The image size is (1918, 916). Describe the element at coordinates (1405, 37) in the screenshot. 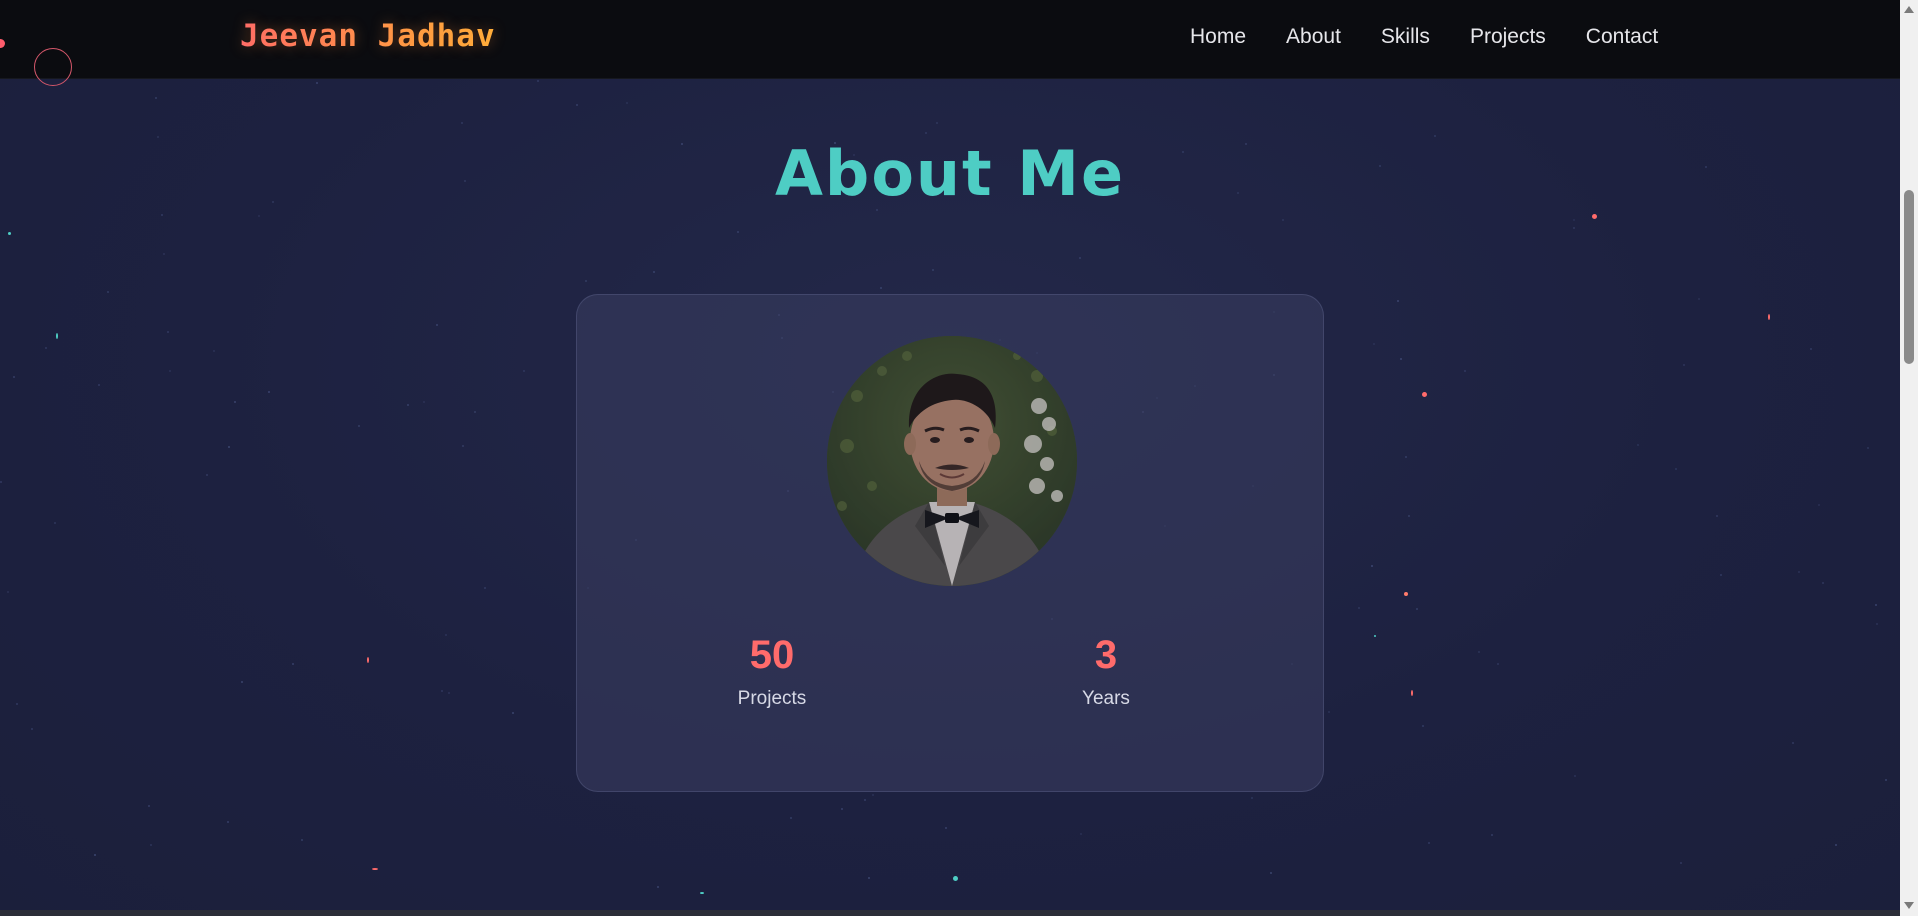

I see `nav-skills: Skills` at that location.